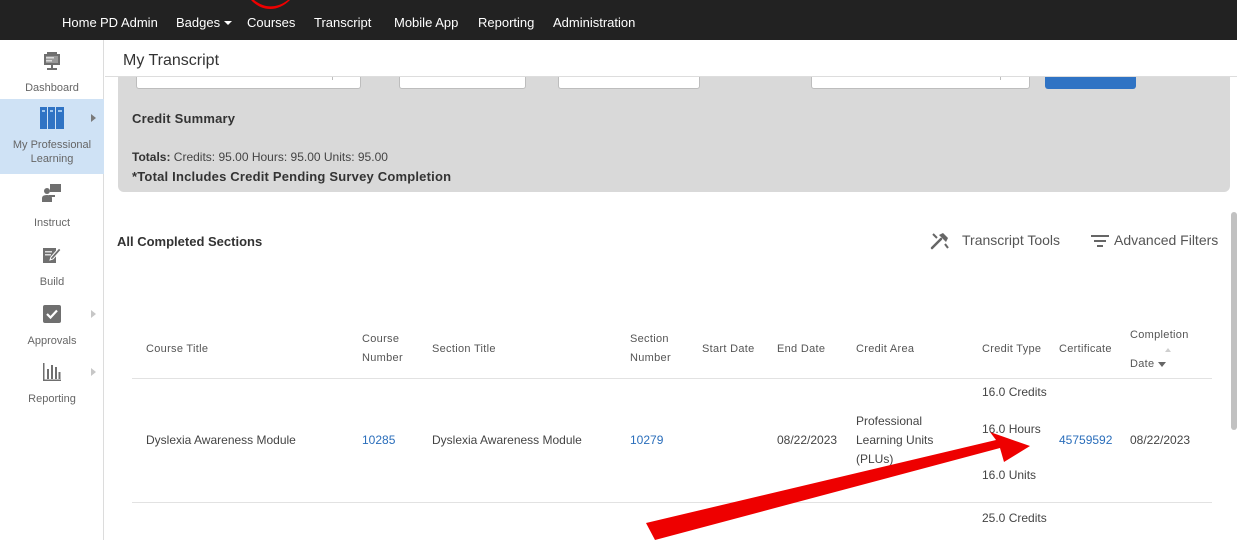 The image size is (1237, 540). What do you see at coordinates (1100, 241) in the screenshot?
I see `filter-icon` at bounding box center [1100, 241].